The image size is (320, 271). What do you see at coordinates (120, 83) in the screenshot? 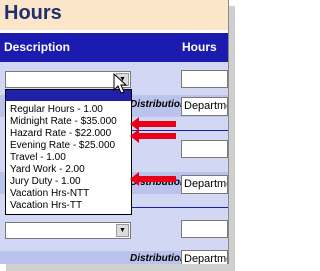
I see `cursor-arrow-icon` at bounding box center [120, 83].